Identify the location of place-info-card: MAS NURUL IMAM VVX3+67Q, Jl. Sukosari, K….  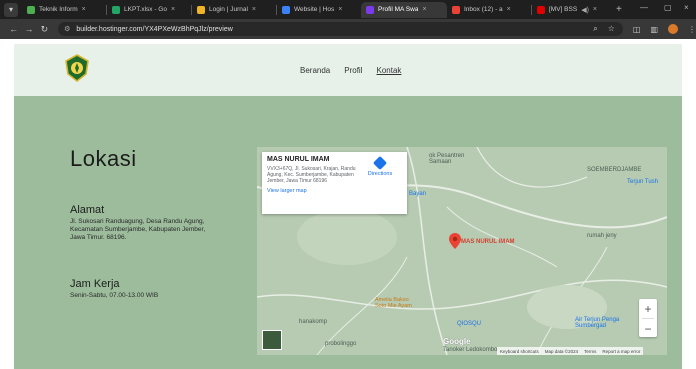
(334, 183).